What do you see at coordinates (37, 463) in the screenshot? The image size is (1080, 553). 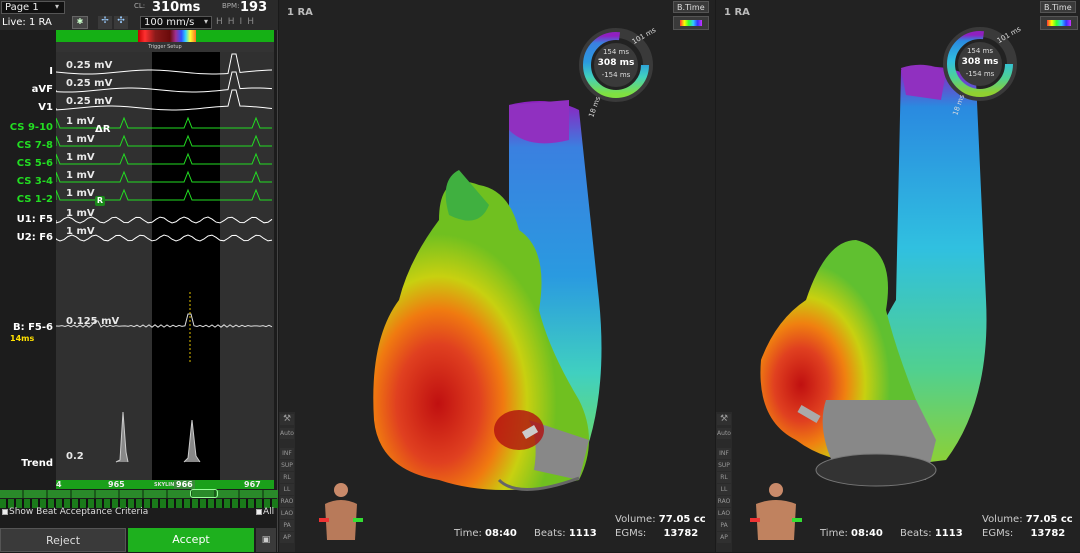 I see `trend-label: Trend` at bounding box center [37, 463].